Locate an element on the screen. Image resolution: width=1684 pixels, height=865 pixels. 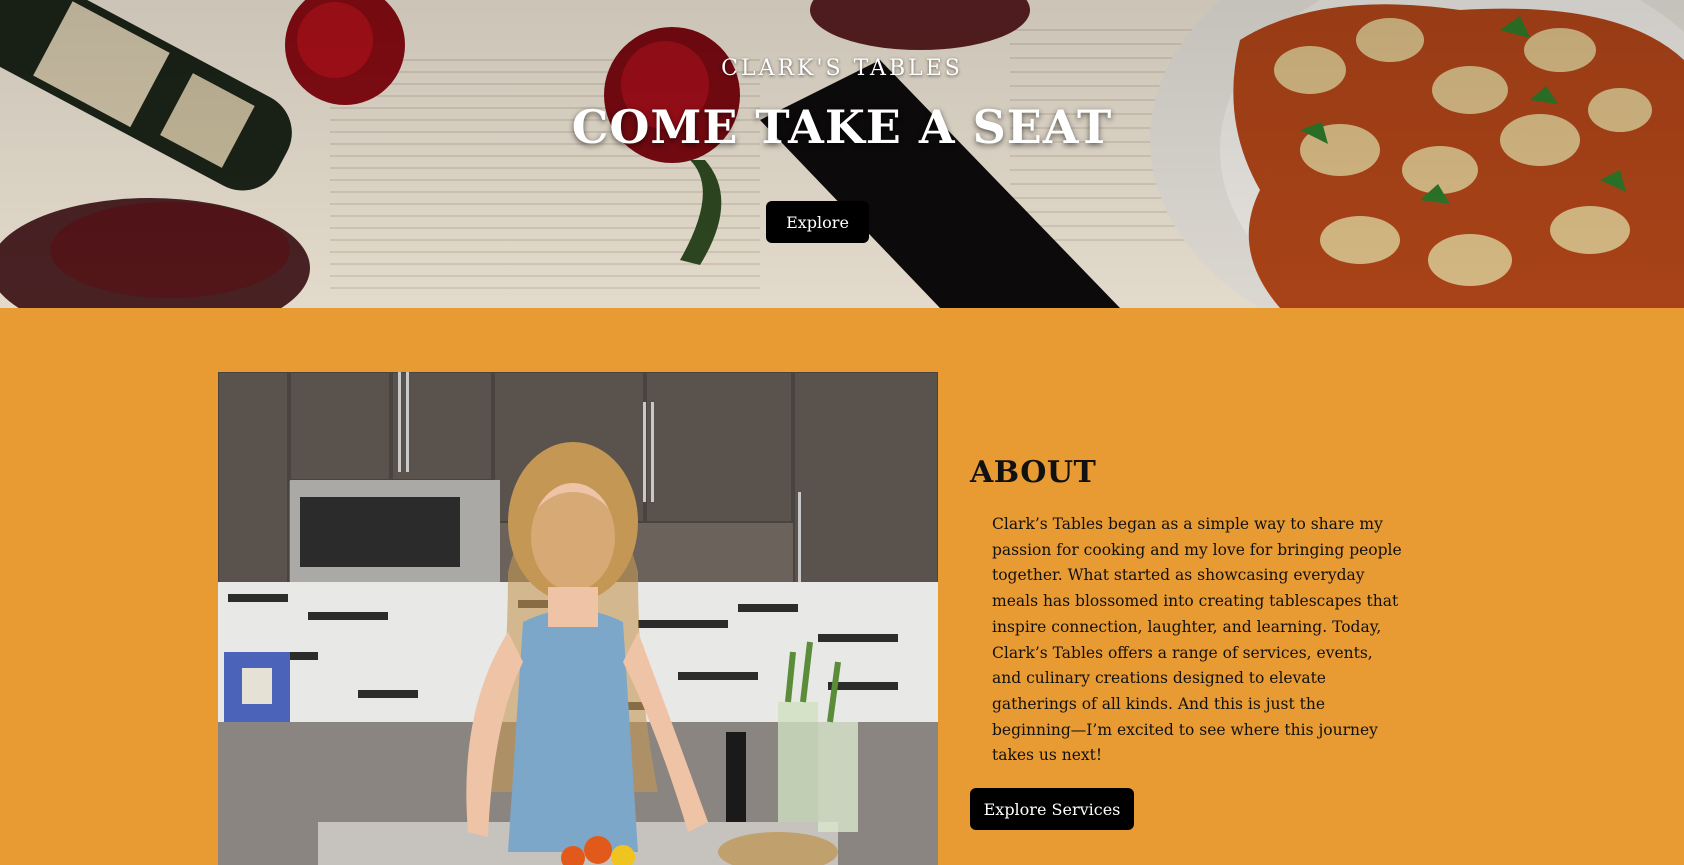
site-brand: CLARK'S TABLES is located at coordinates (842, 68).